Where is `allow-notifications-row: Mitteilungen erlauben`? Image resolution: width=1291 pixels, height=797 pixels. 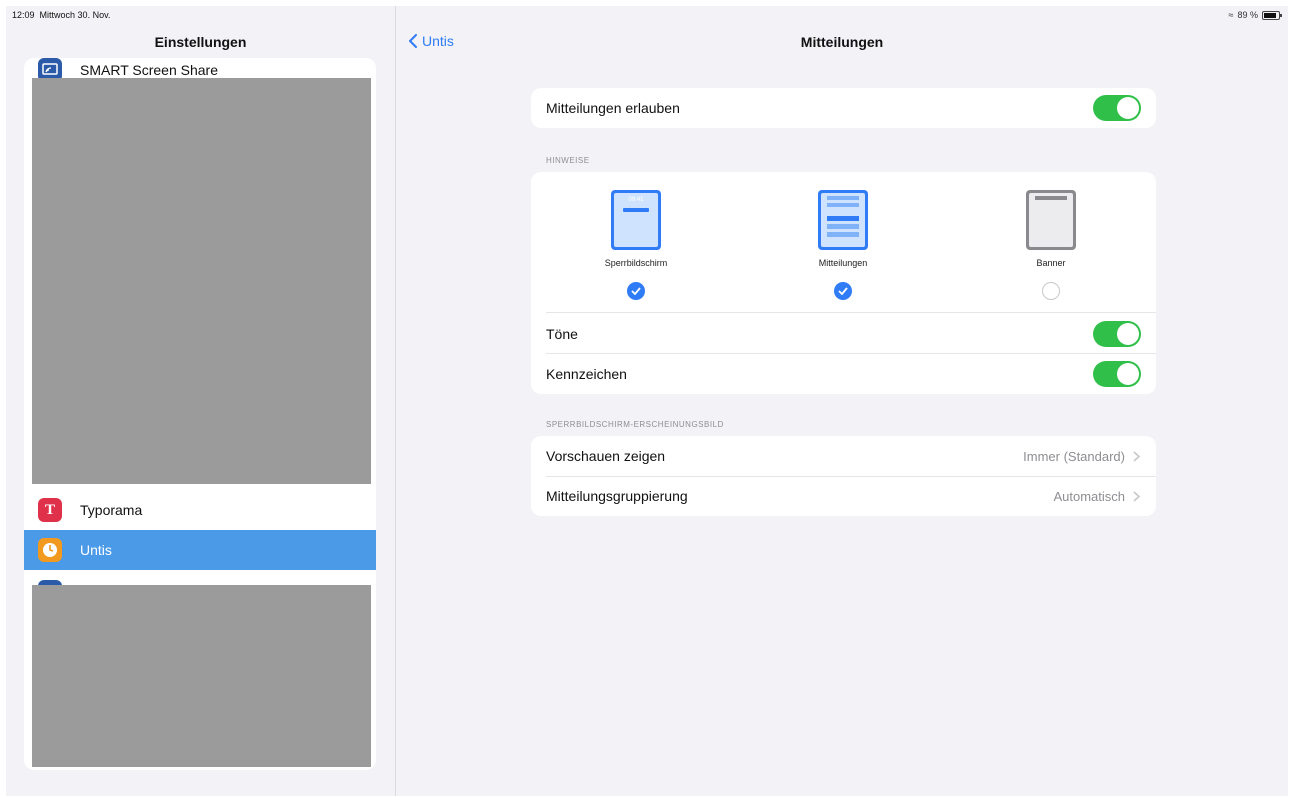
allow-notifications-row: Mitteilungen erlauben is located at coordinates (843, 108).